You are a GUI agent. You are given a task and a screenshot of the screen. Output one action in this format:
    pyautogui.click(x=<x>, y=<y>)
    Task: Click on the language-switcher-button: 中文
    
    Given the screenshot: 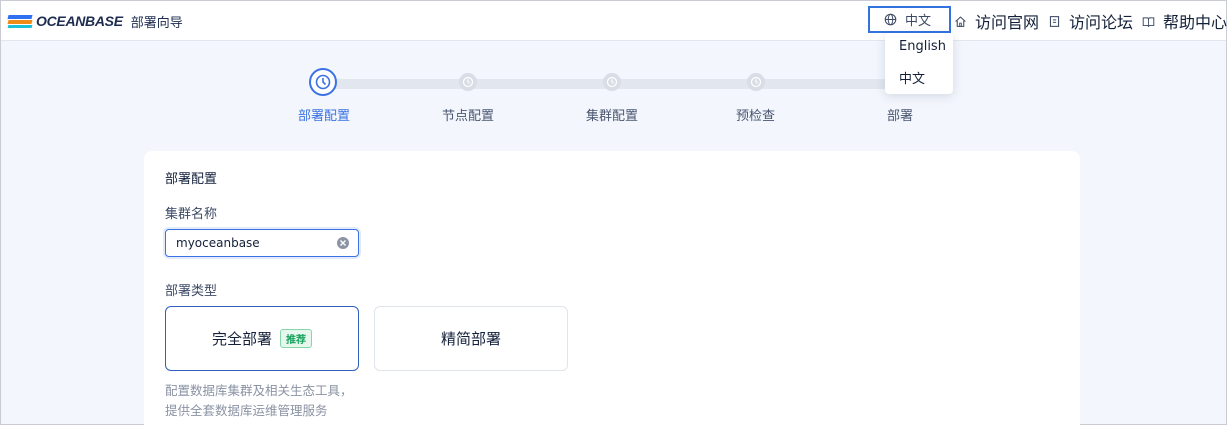 What is the action you would take?
    pyautogui.click(x=909, y=19)
    